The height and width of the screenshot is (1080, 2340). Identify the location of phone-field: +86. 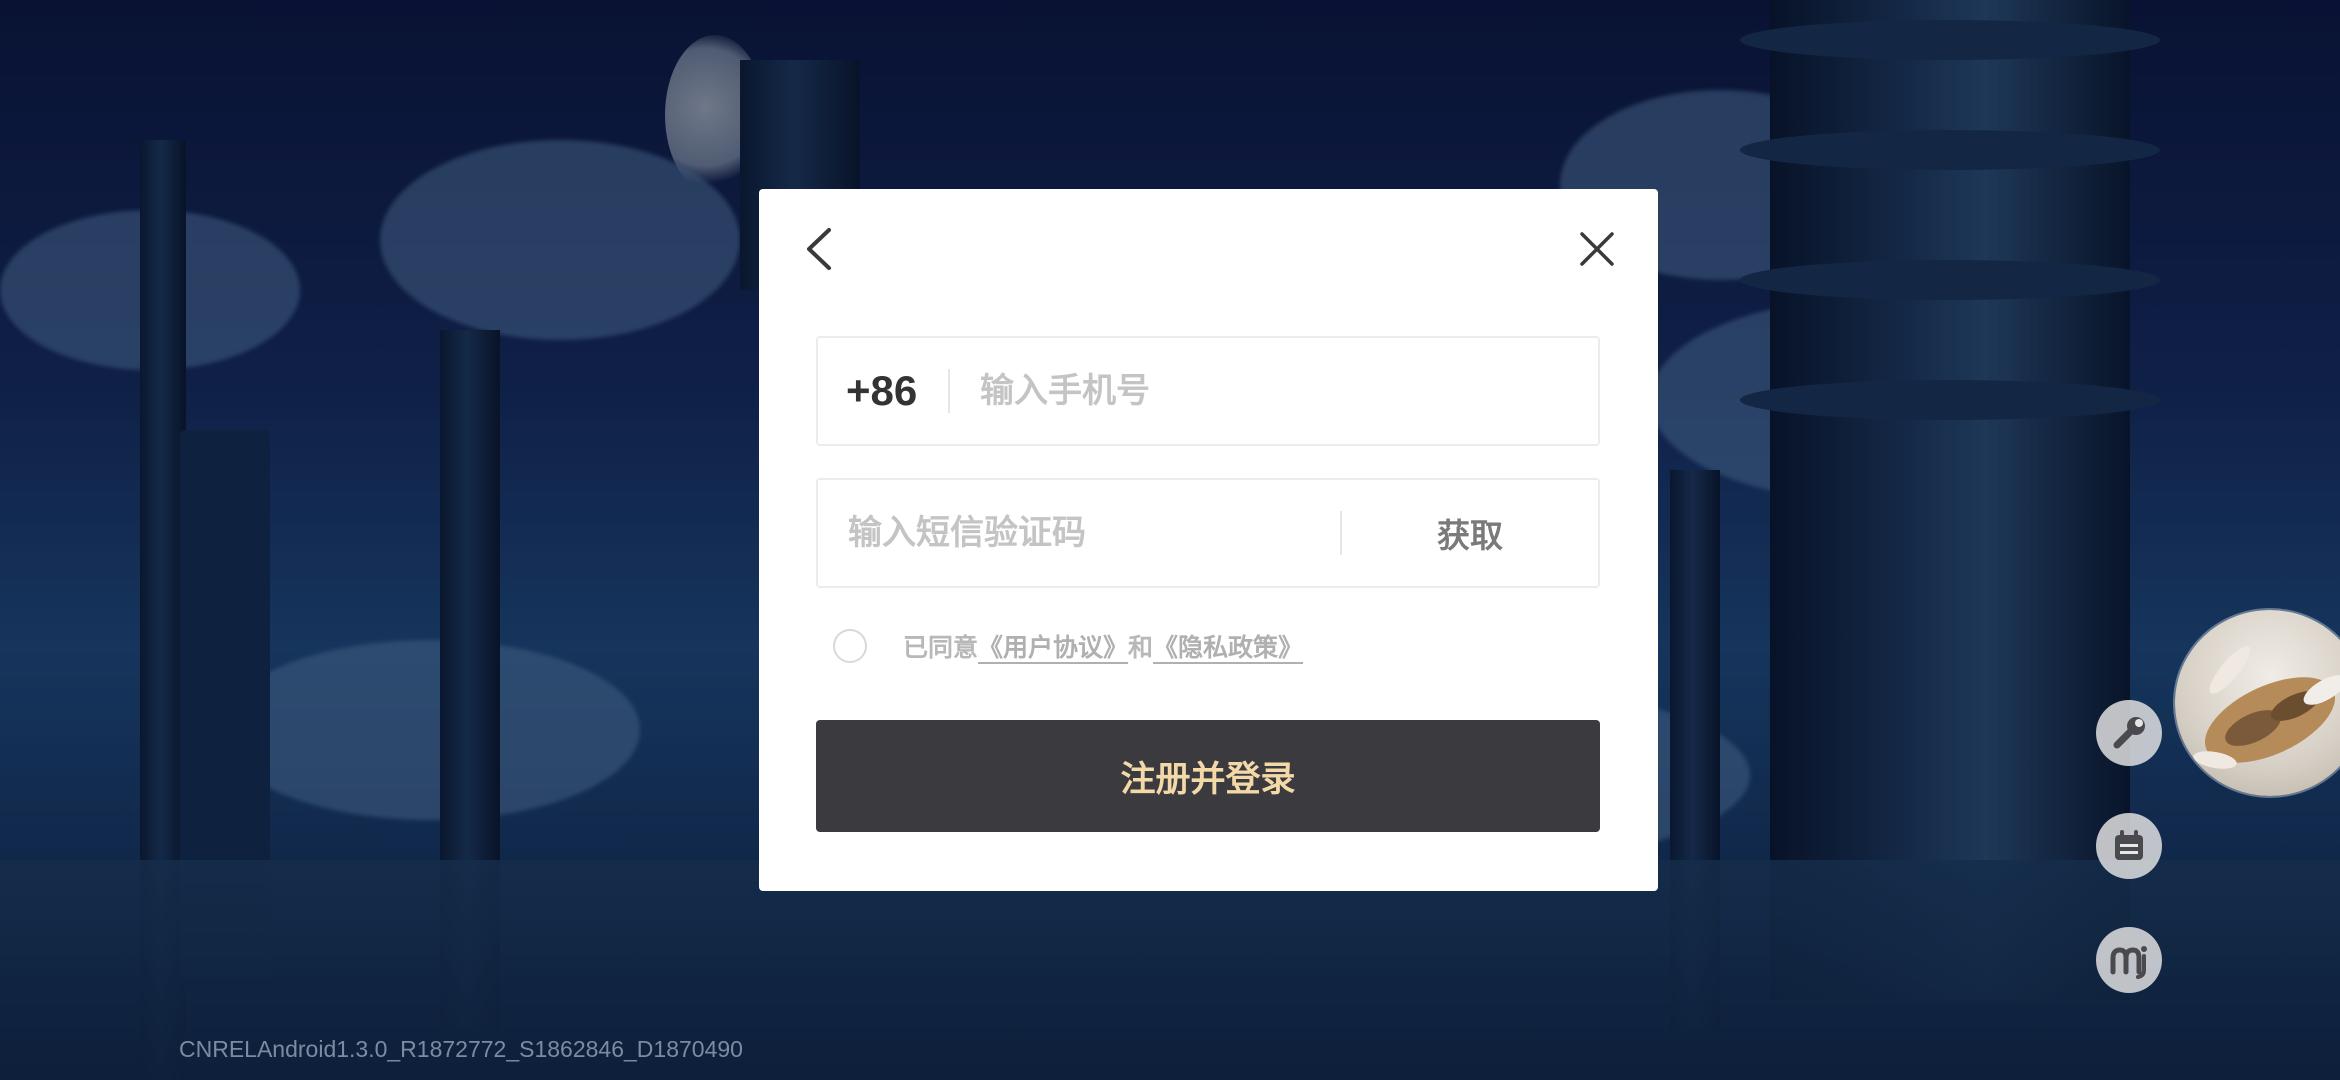
(1208, 391).